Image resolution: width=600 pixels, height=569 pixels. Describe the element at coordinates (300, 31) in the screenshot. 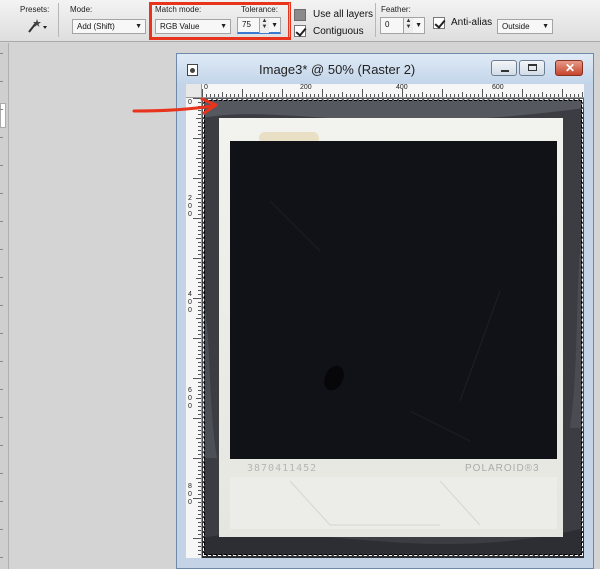

I see `contiguous-checkbox` at that location.